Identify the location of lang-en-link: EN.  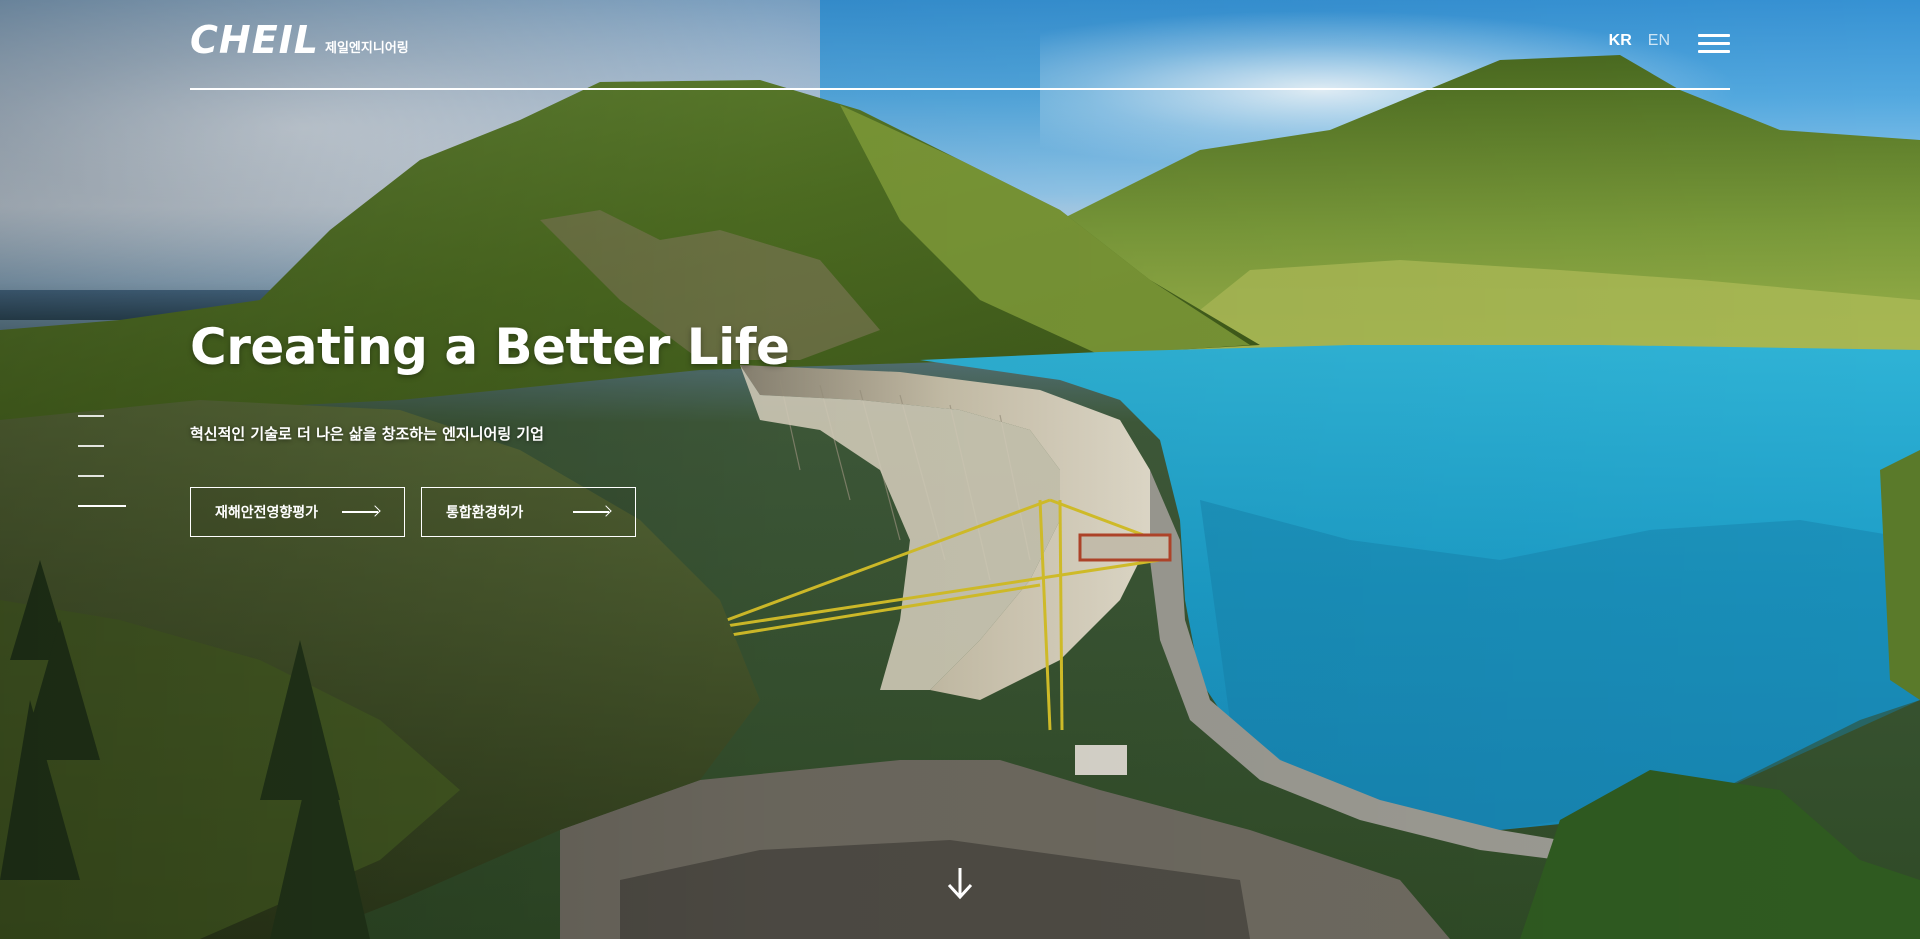
(1659, 41).